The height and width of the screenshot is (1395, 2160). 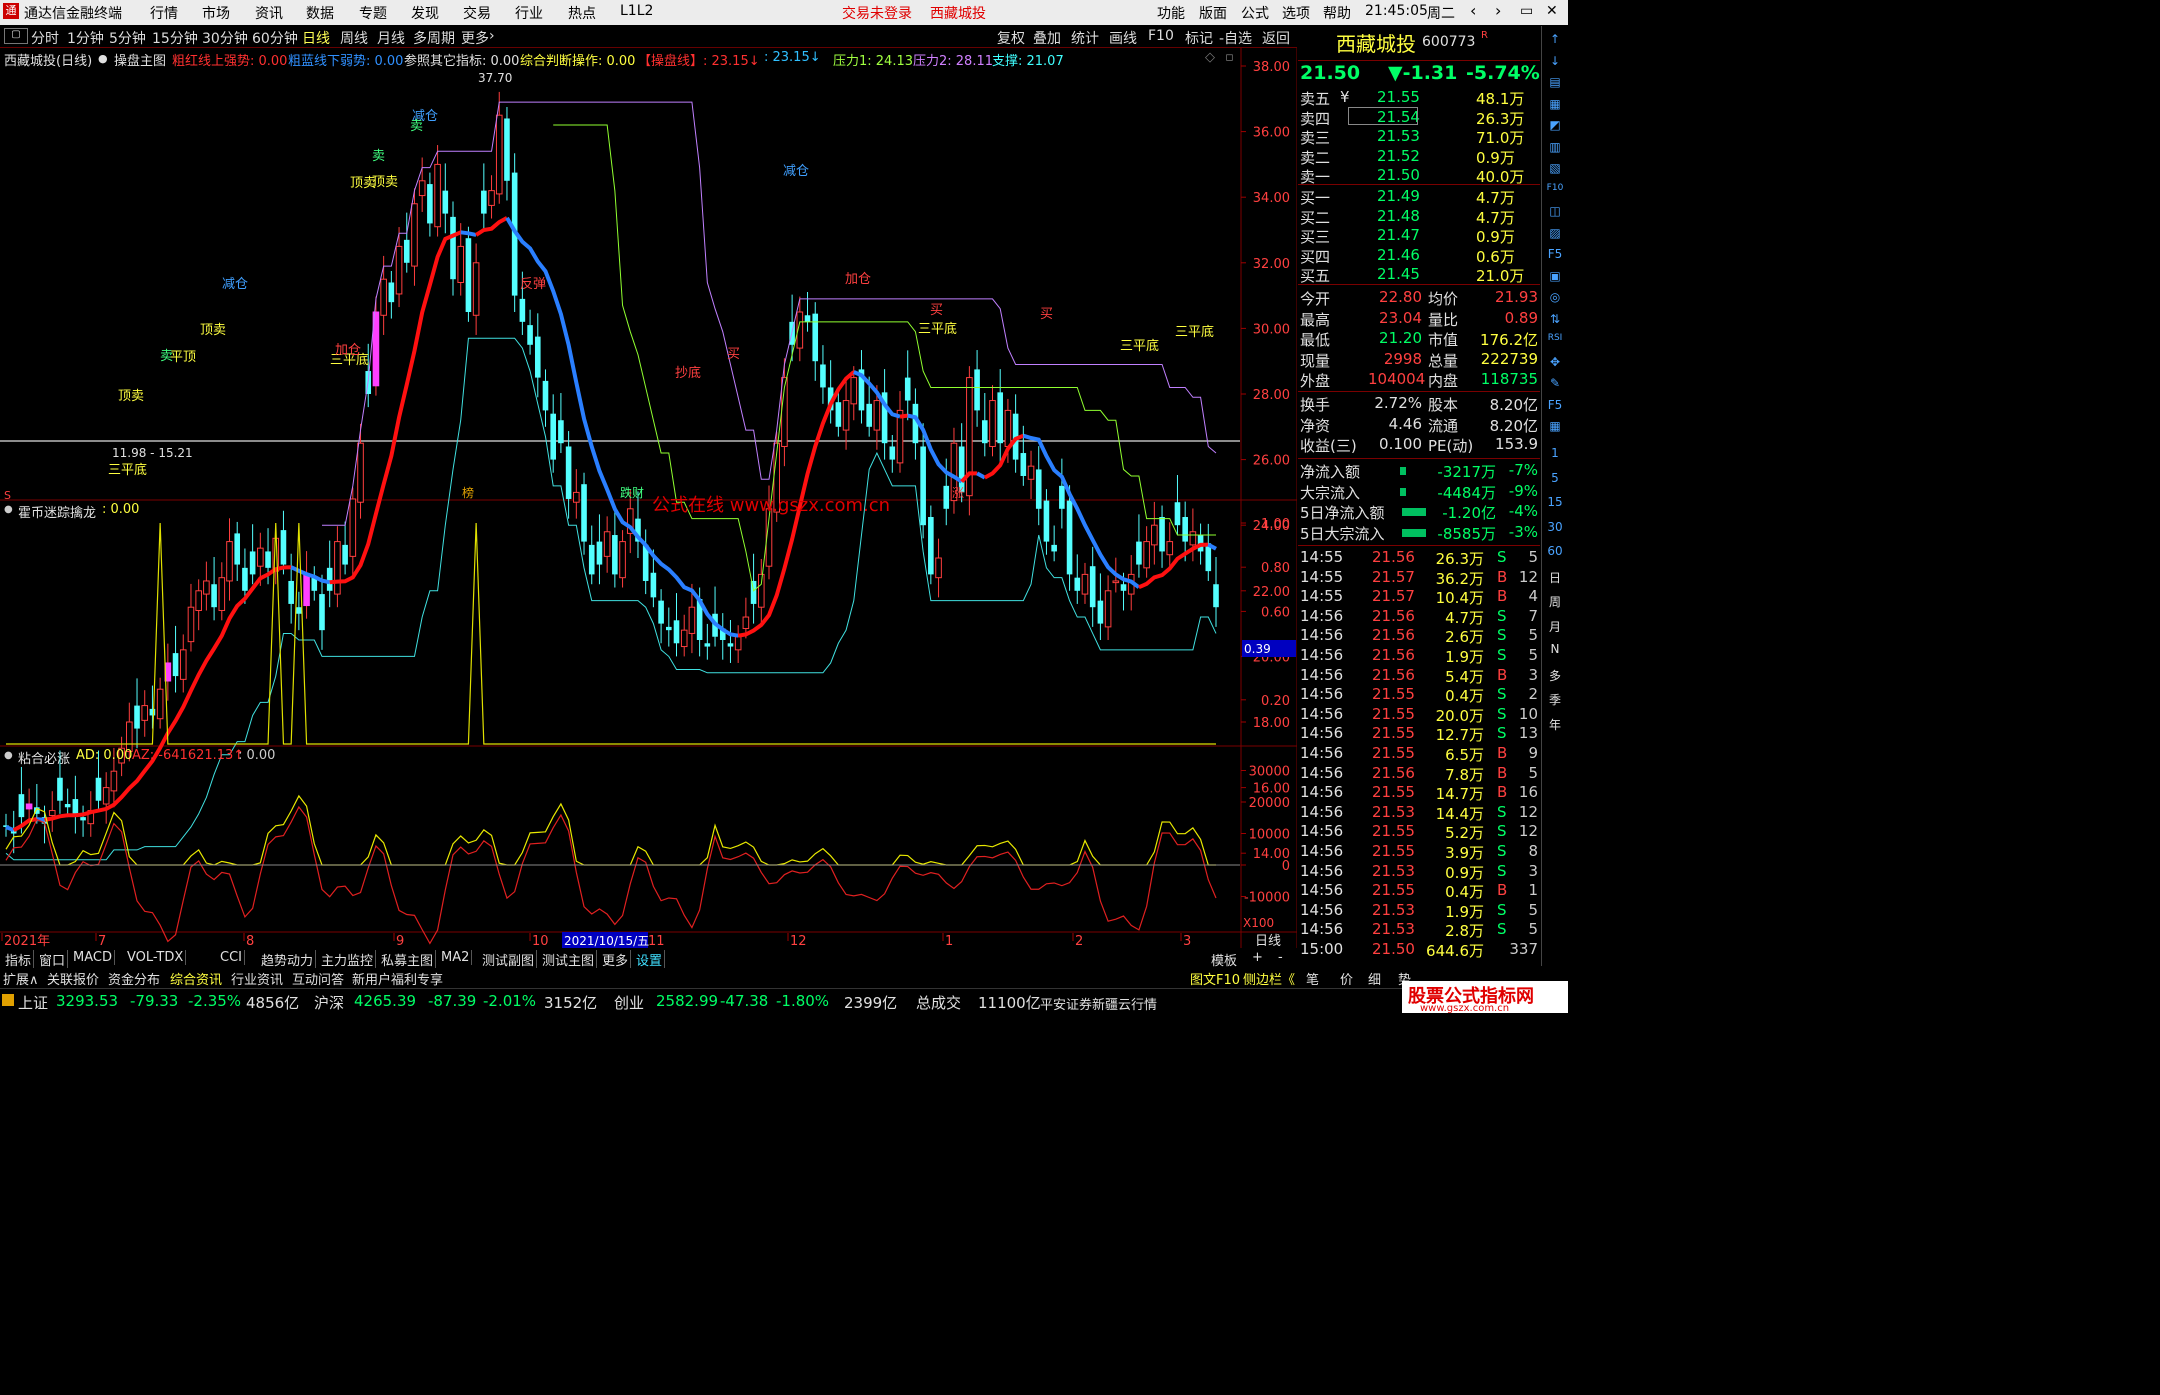 What do you see at coordinates (1473, 10) in the screenshot?
I see `back-arrow-icon: ‹` at bounding box center [1473, 10].